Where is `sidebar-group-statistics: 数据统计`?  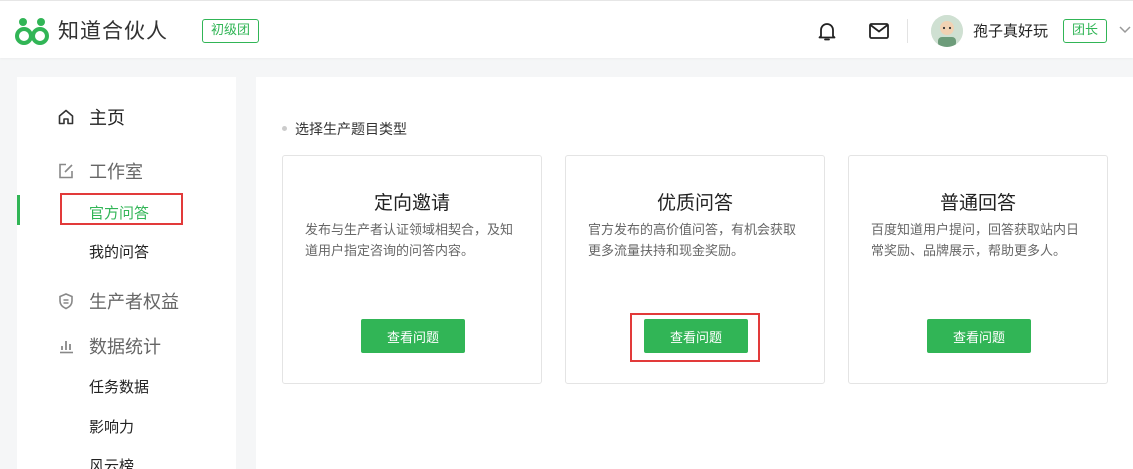
sidebar-group-statistics: 数据统计 is located at coordinates (126, 346).